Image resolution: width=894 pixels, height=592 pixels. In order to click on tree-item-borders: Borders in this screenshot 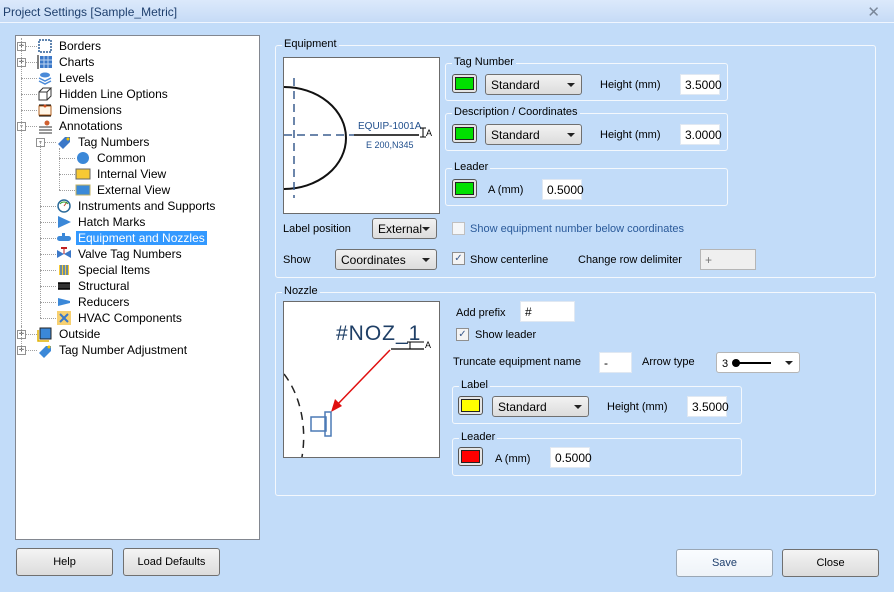, I will do `click(70, 46)`.